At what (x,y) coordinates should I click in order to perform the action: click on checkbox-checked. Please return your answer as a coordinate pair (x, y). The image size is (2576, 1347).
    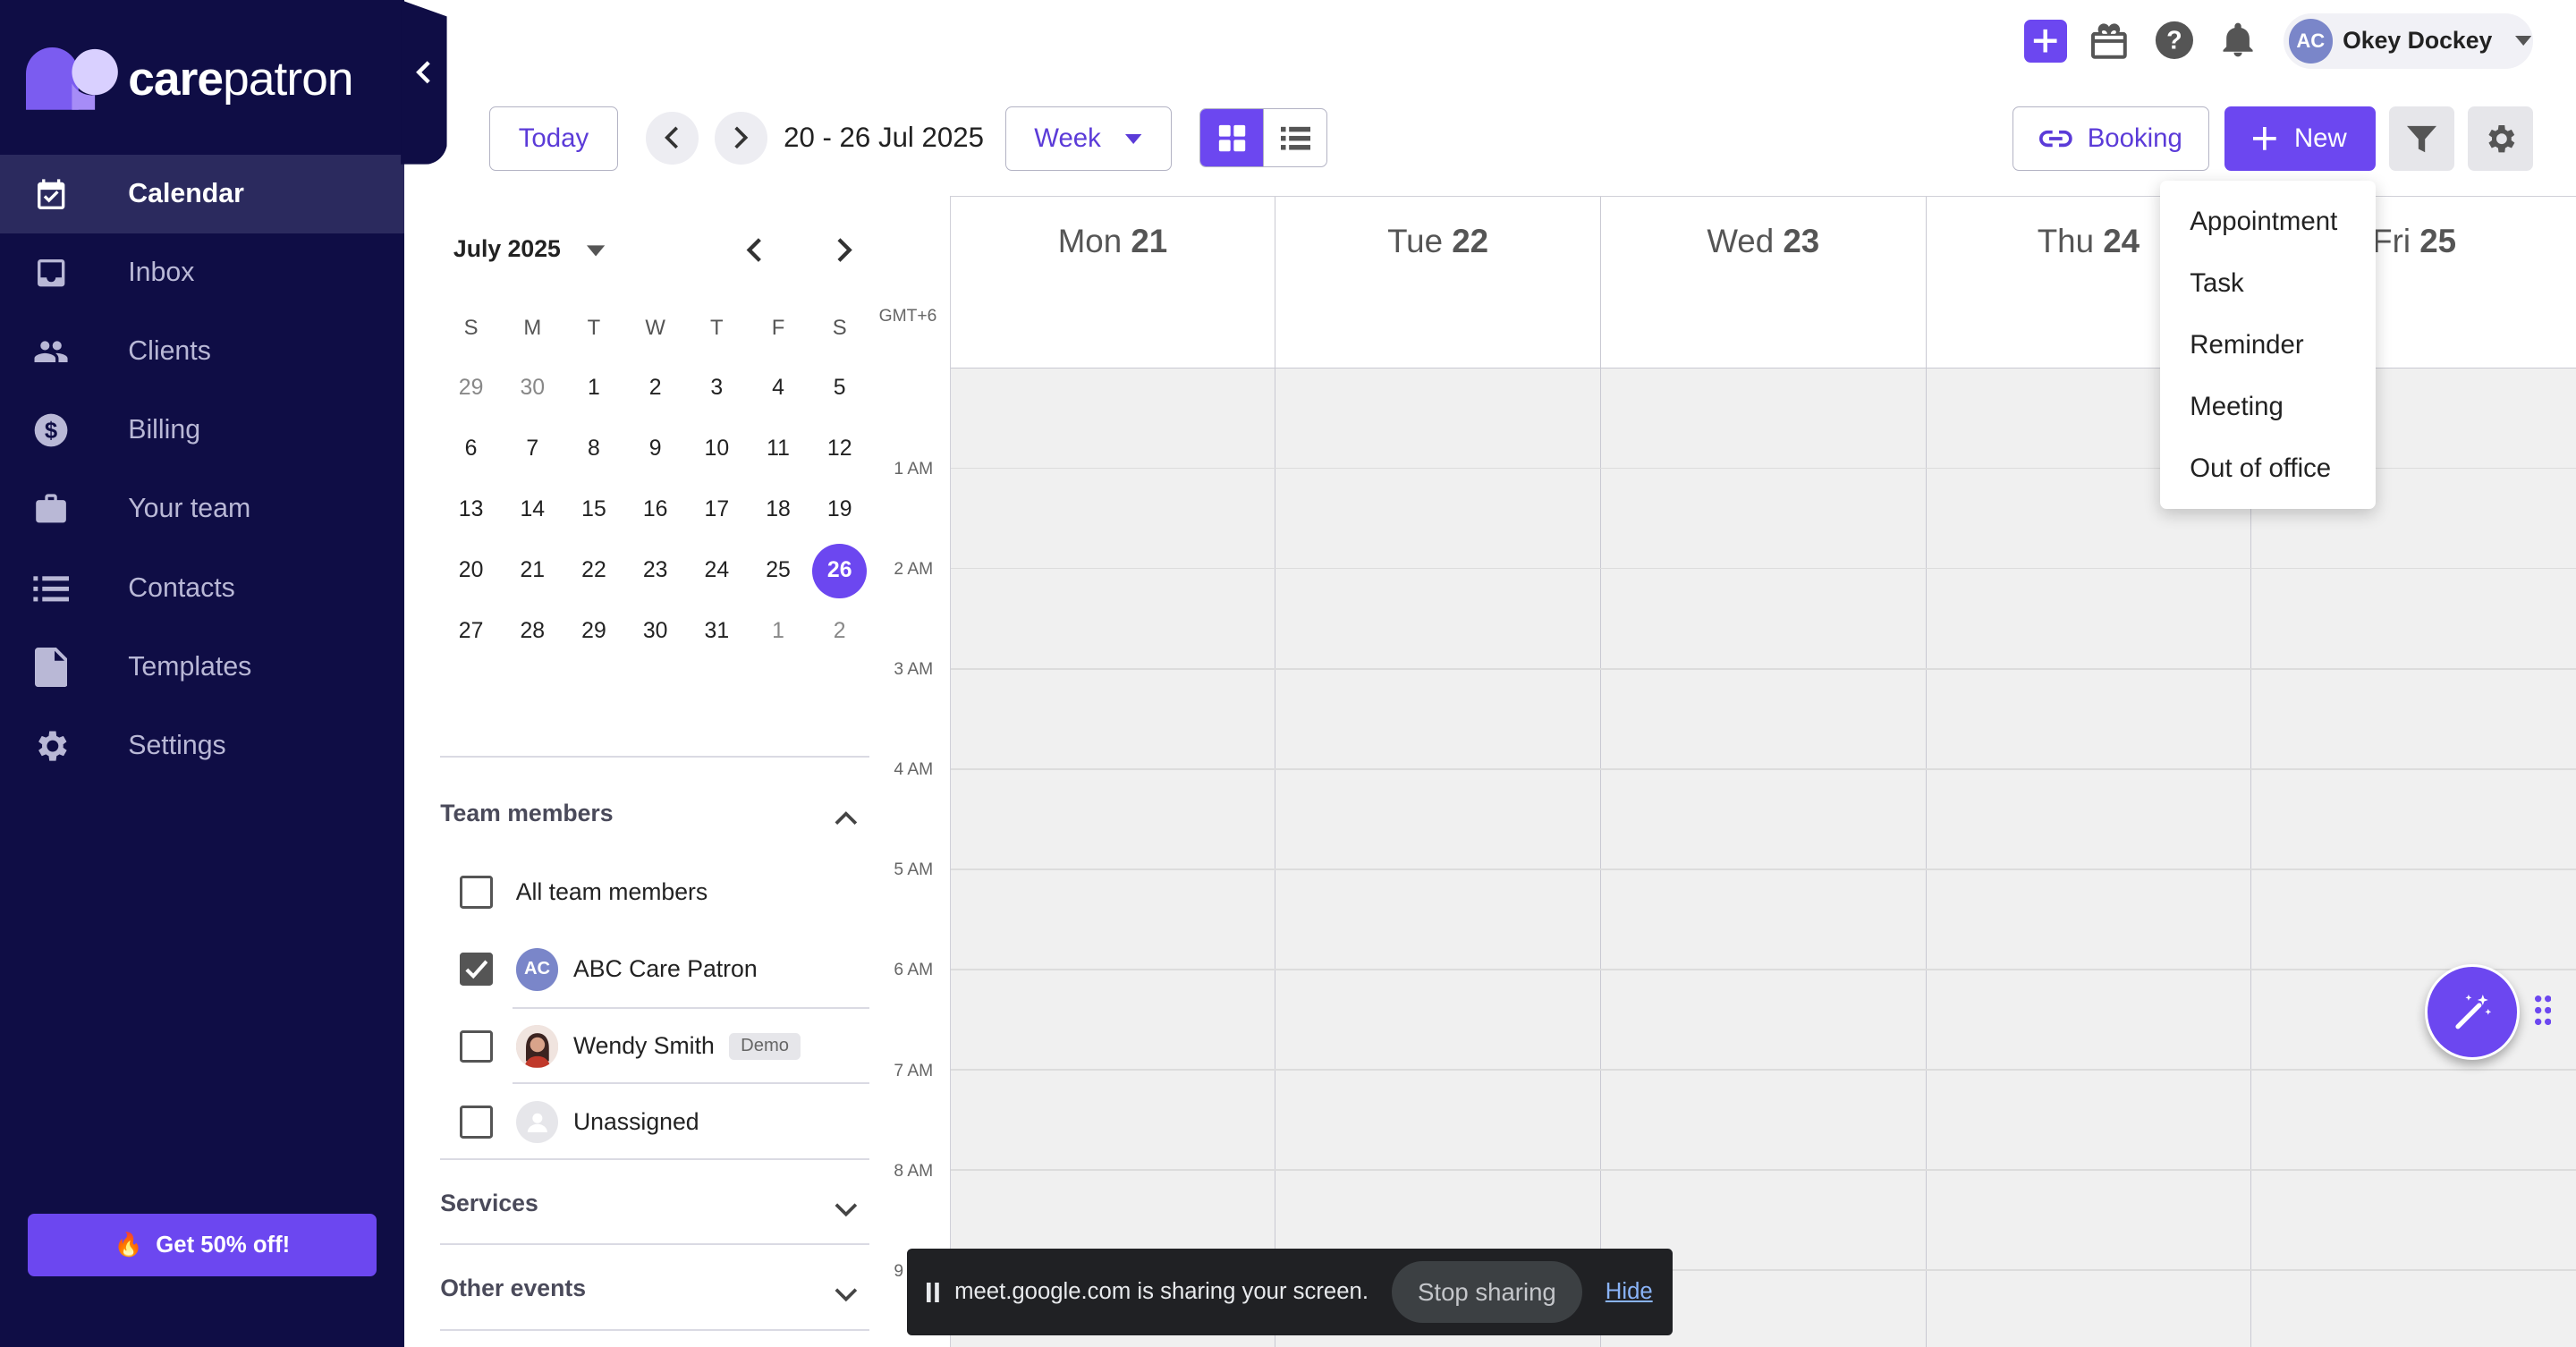
    Looking at the image, I should click on (476, 969).